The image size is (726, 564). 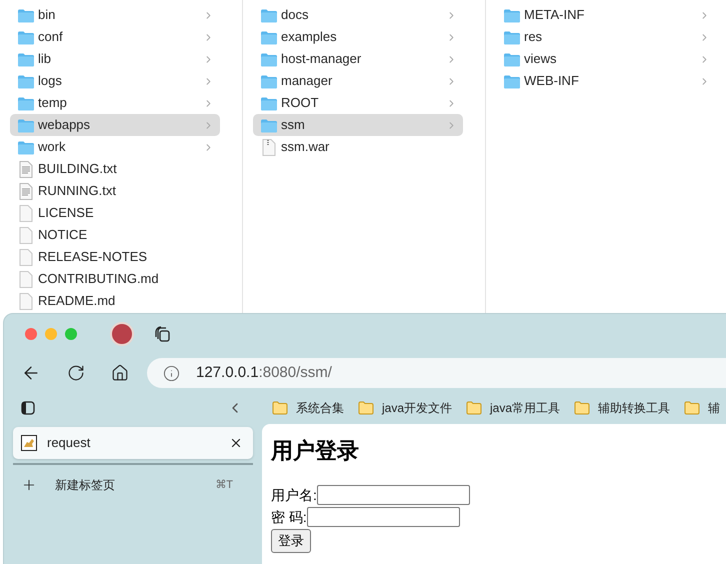 I want to click on file-name: logs, so click(x=50, y=81).